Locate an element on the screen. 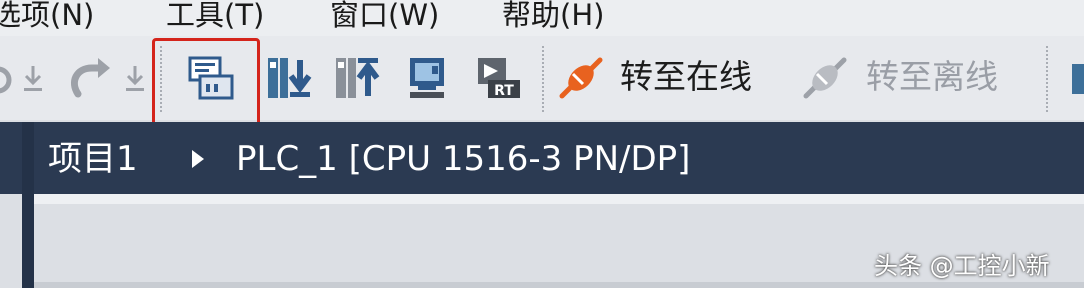 This screenshot has width=1084, height=288. menu-bar: 选项(N) 工具(T) 窗口(W) 帮助(H) is located at coordinates (542, 18).